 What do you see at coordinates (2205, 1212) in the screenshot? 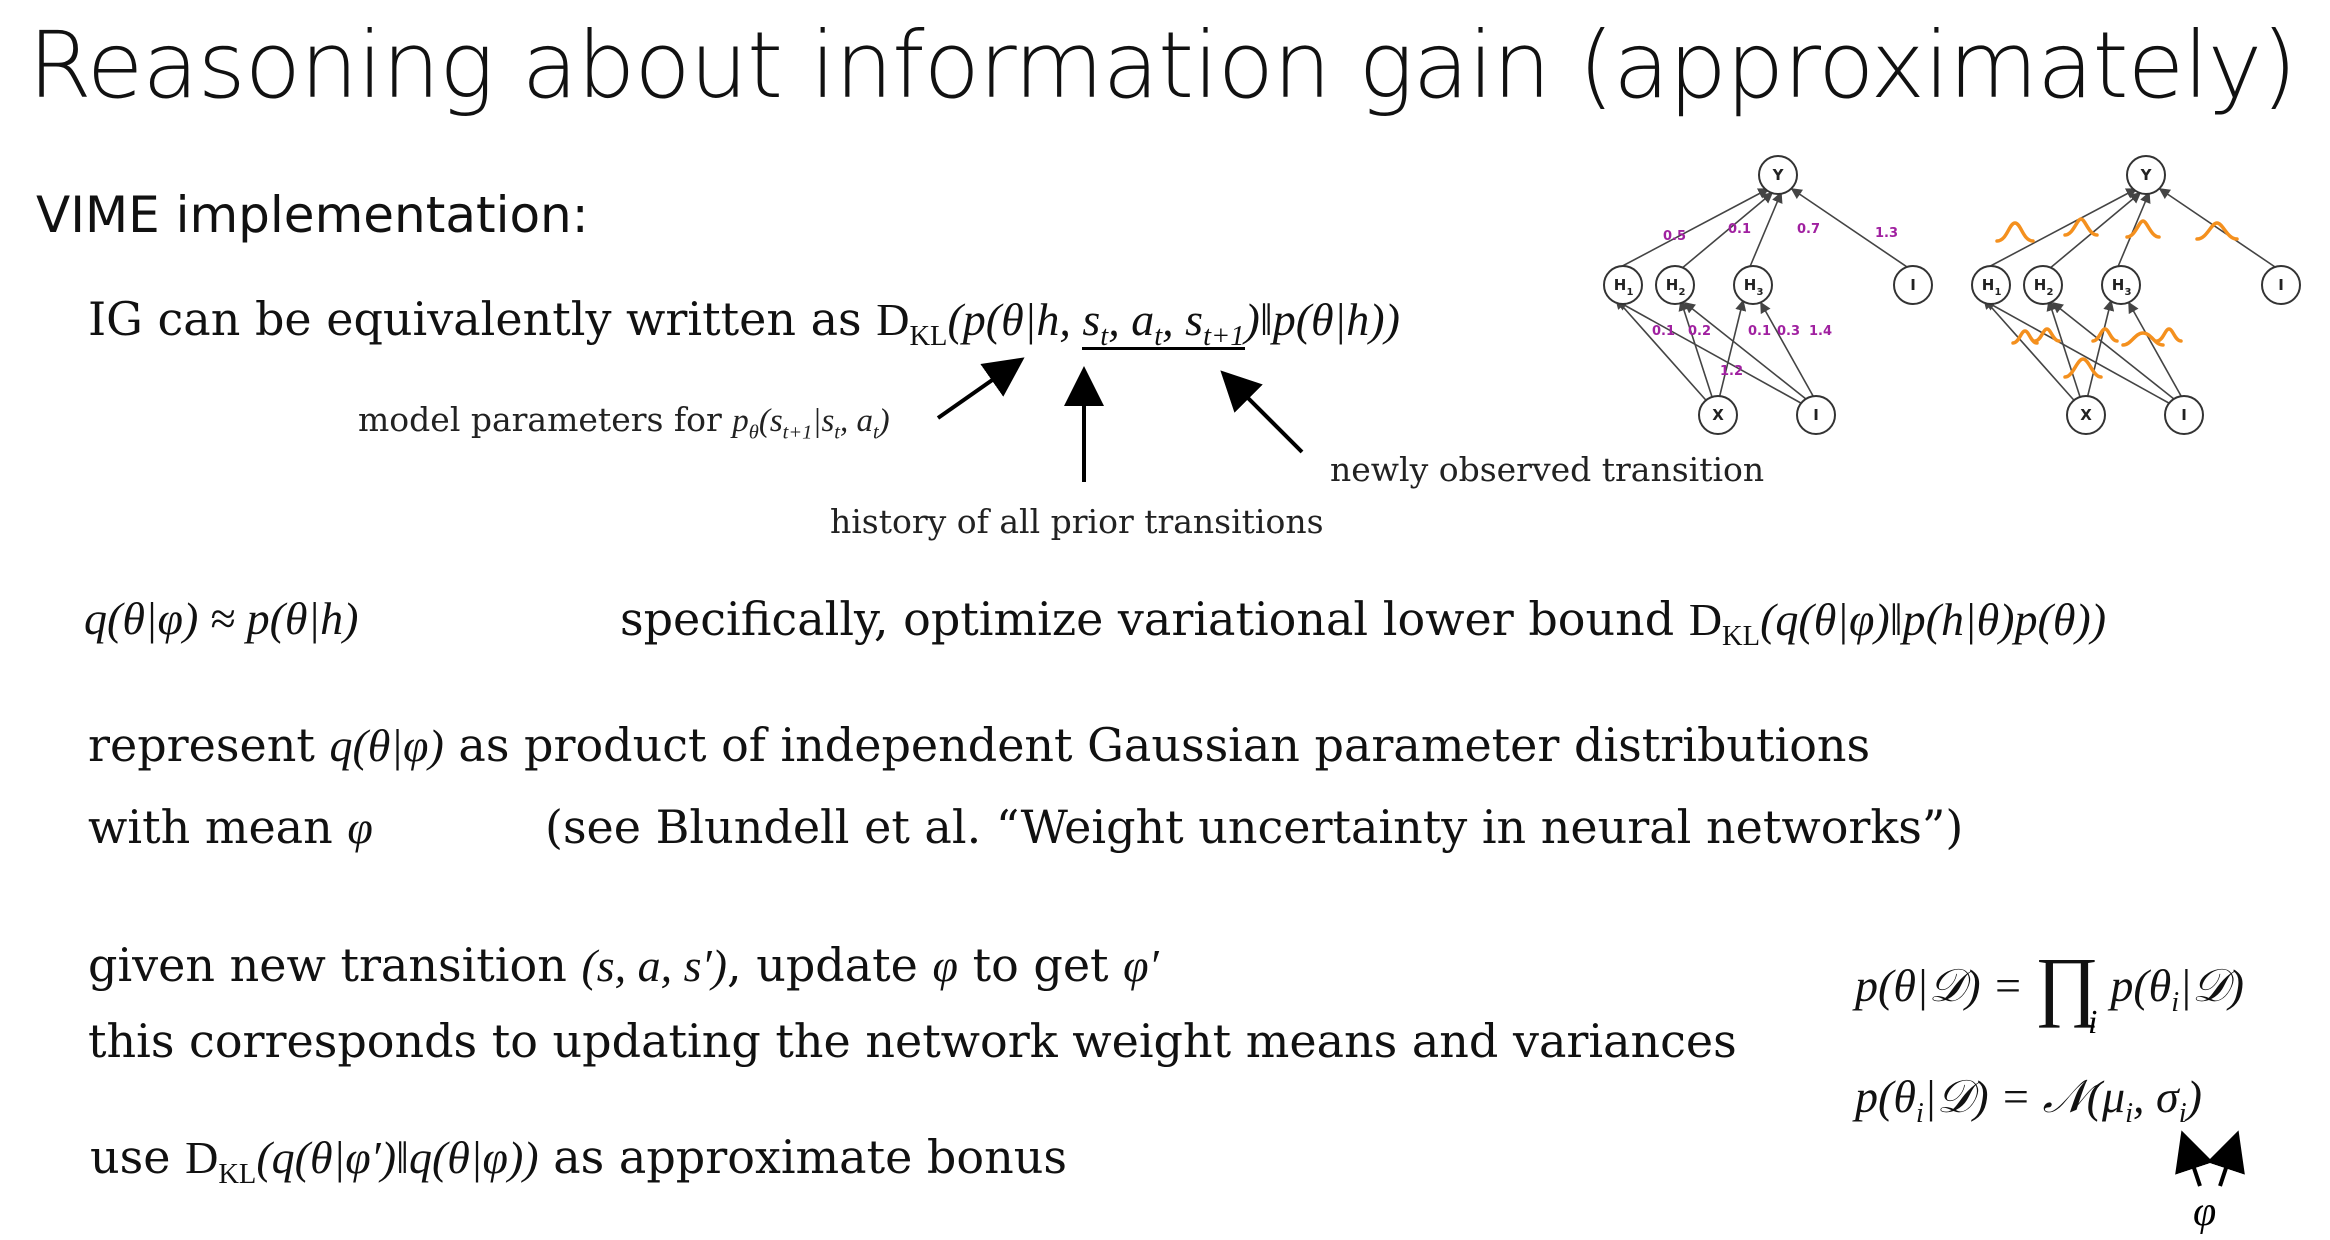
I see `phi-label: φ` at bounding box center [2205, 1212].